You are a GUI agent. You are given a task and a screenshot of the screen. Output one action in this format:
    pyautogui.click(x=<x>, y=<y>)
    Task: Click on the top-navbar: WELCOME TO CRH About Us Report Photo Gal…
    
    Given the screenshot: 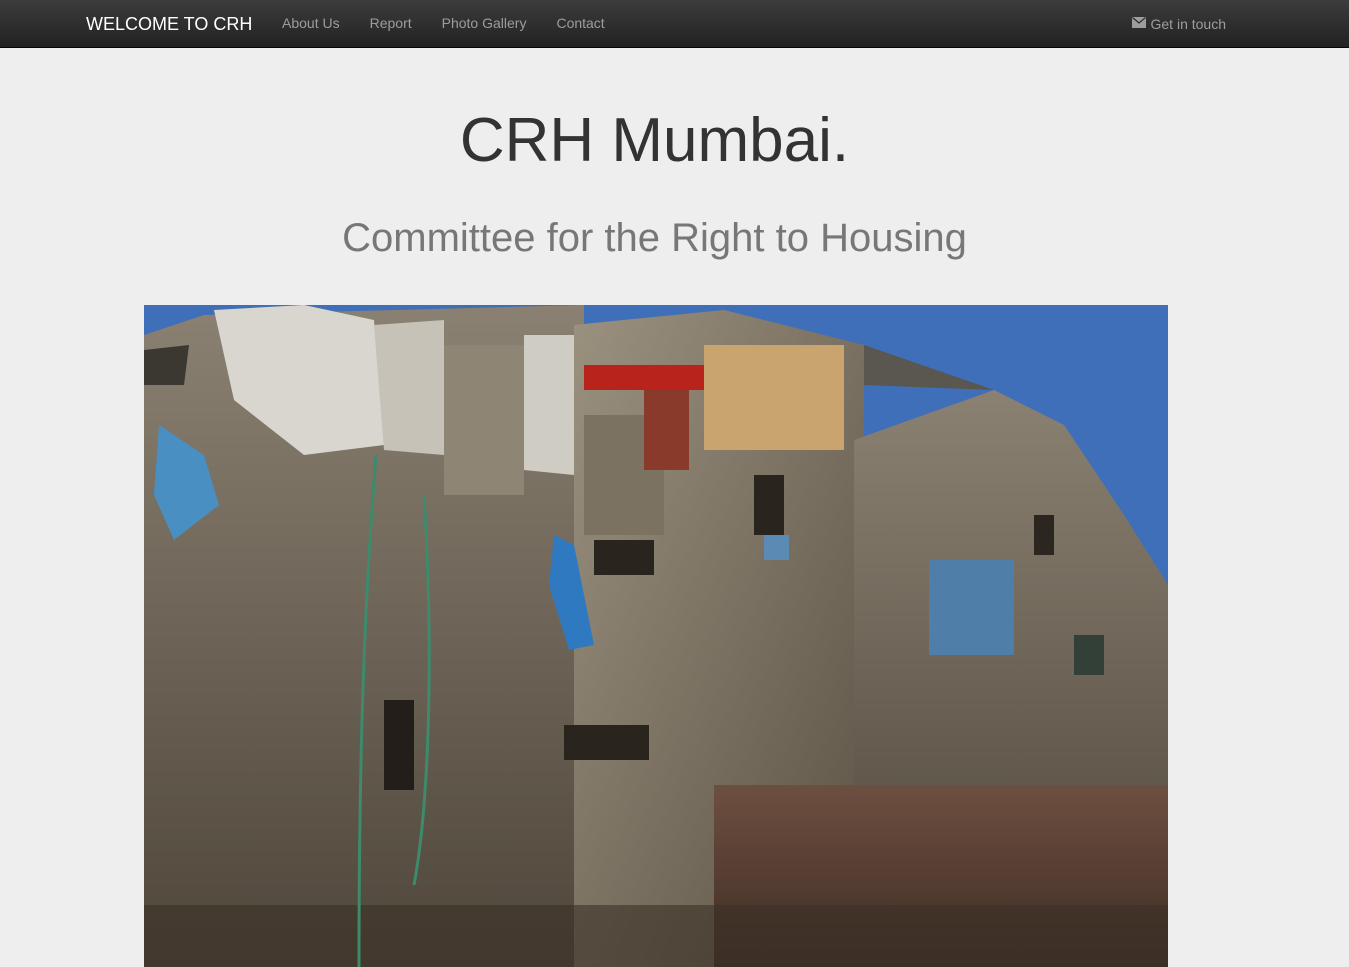 What is the action you would take?
    pyautogui.click(x=674, y=24)
    